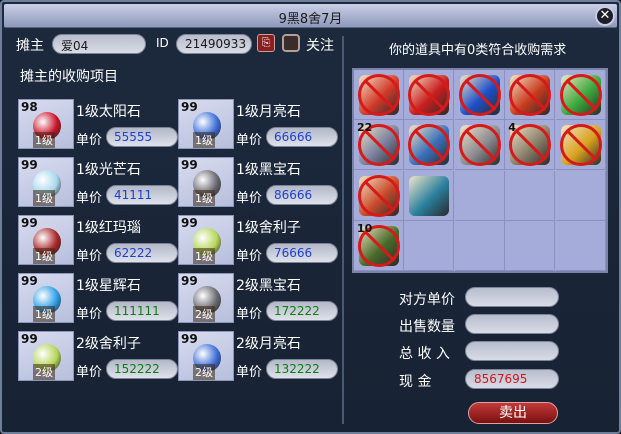 The image size is (621, 434). Describe the element at coordinates (302, 311) in the screenshot. I see `price-value: 172222` at that location.